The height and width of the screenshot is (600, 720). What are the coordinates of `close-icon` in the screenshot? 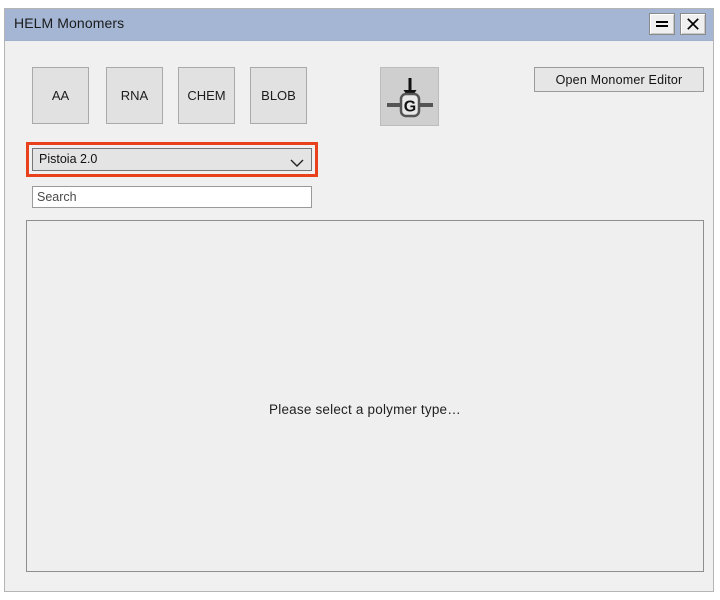 It's located at (693, 24).